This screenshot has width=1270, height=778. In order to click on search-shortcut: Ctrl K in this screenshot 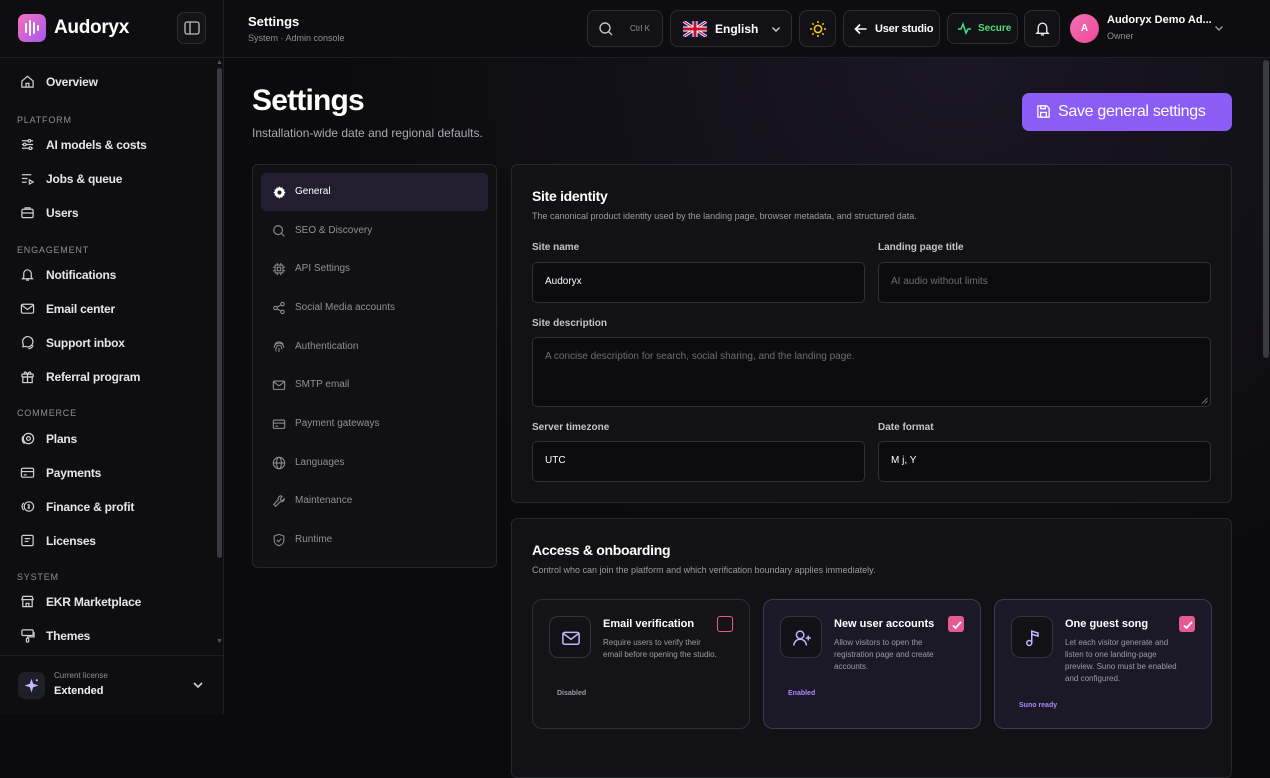, I will do `click(640, 28)`.